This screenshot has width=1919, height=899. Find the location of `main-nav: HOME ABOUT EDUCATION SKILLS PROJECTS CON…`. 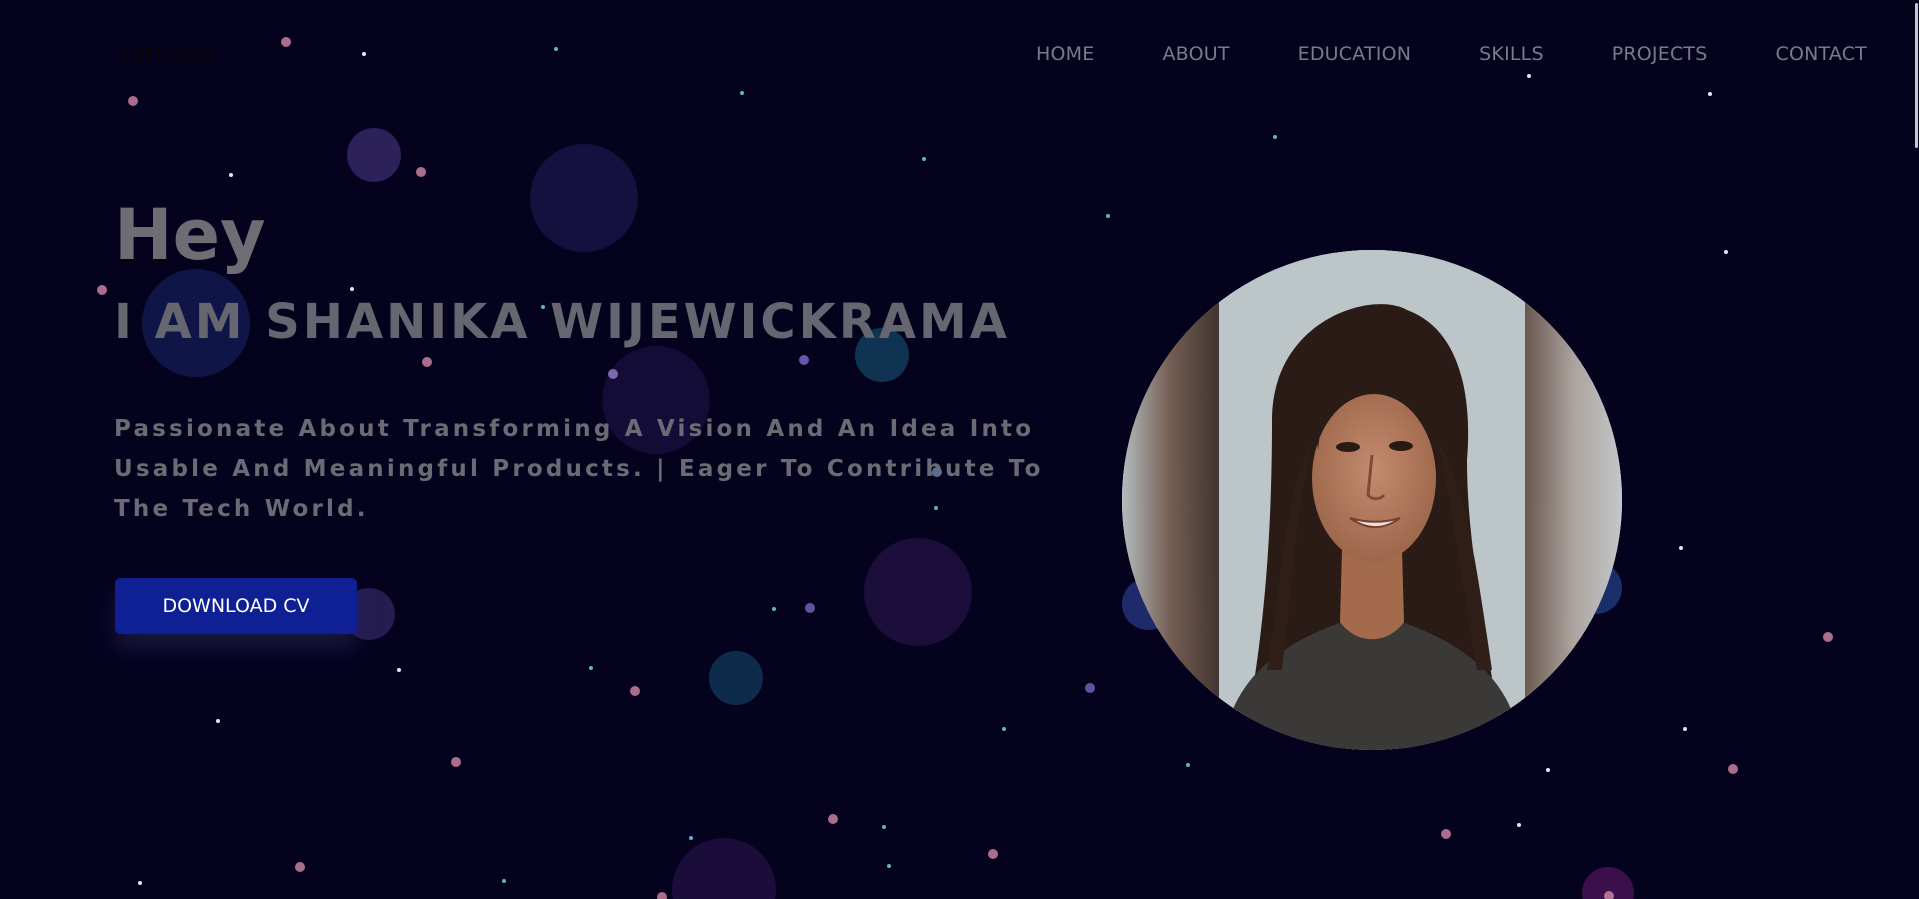

main-nav: HOME ABOUT EDUCATION SKILLS PROJECTS CON… is located at coordinates (1417, 54).